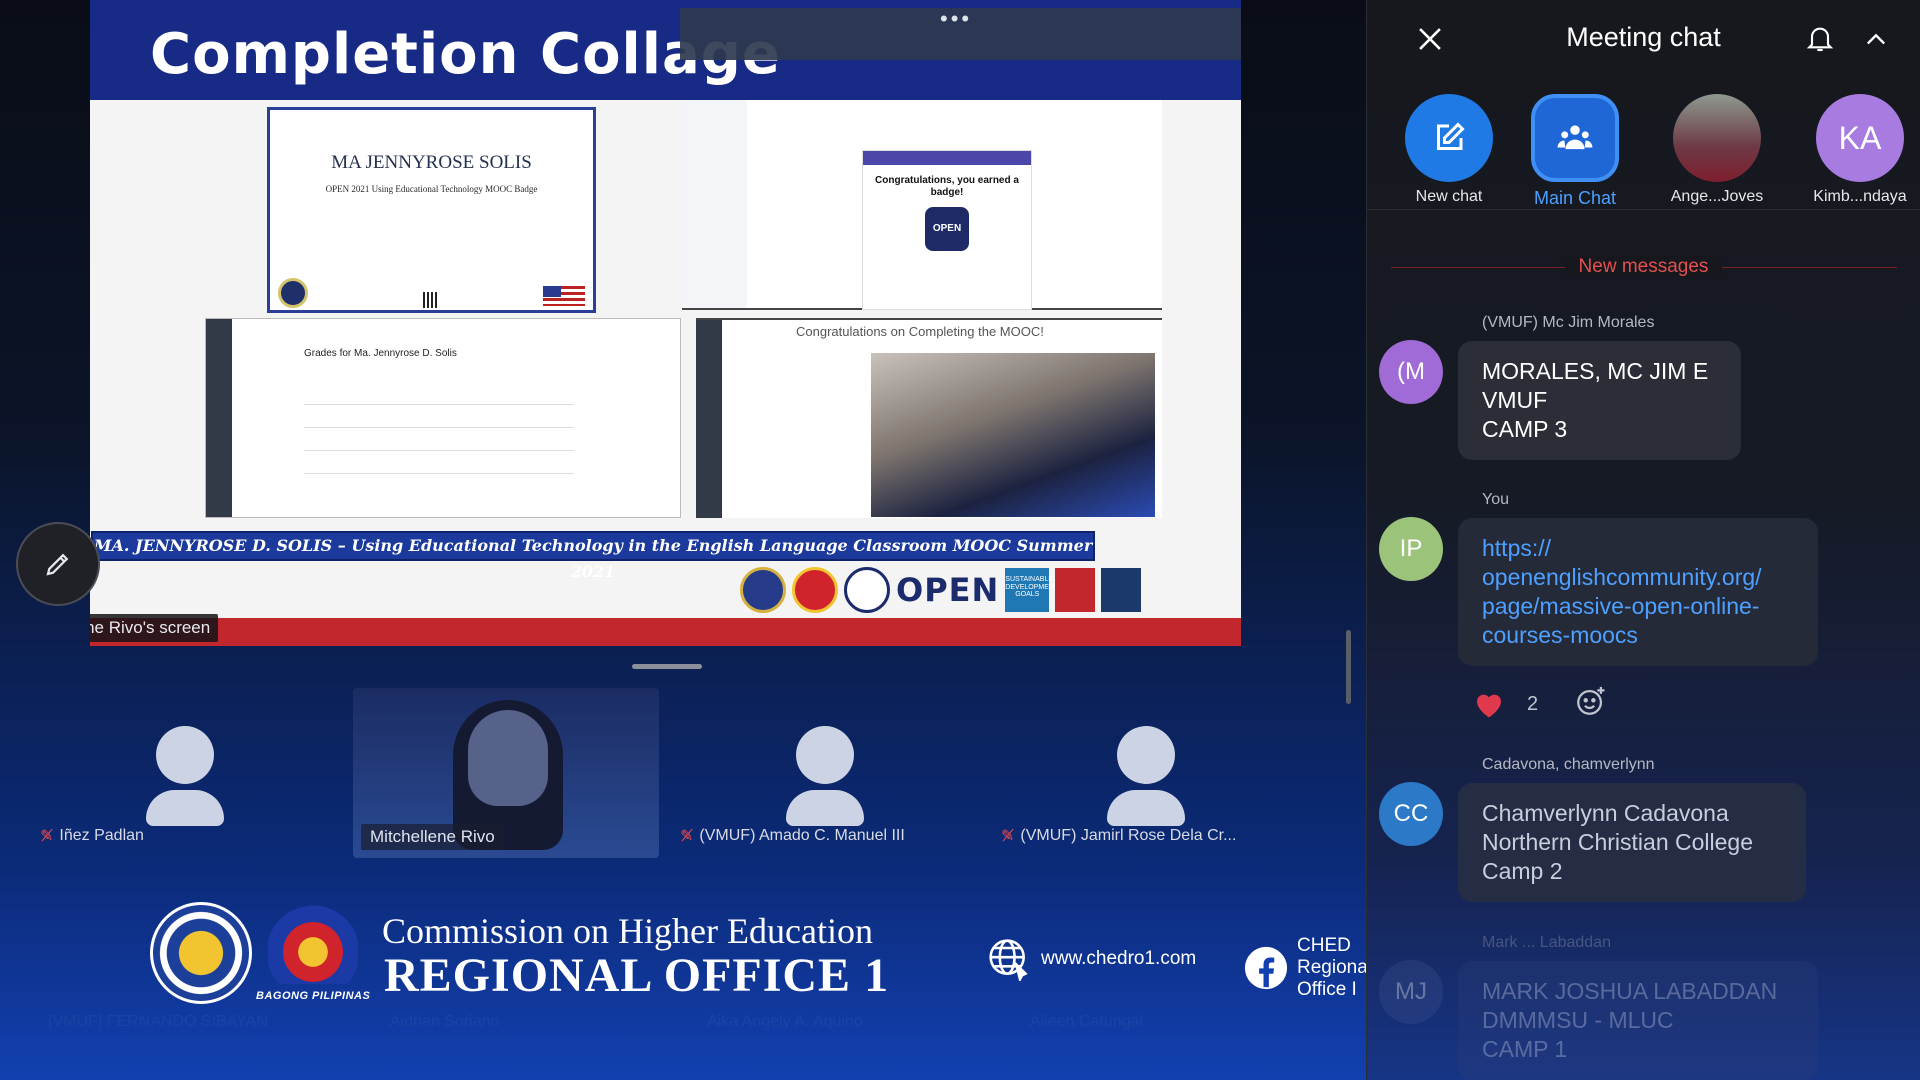 Image resolution: width=1920 pixels, height=1080 pixels. What do you see at coordinates (508, 758) in the screenshot?
I see `participant-video` at bounding box center [508, 758].